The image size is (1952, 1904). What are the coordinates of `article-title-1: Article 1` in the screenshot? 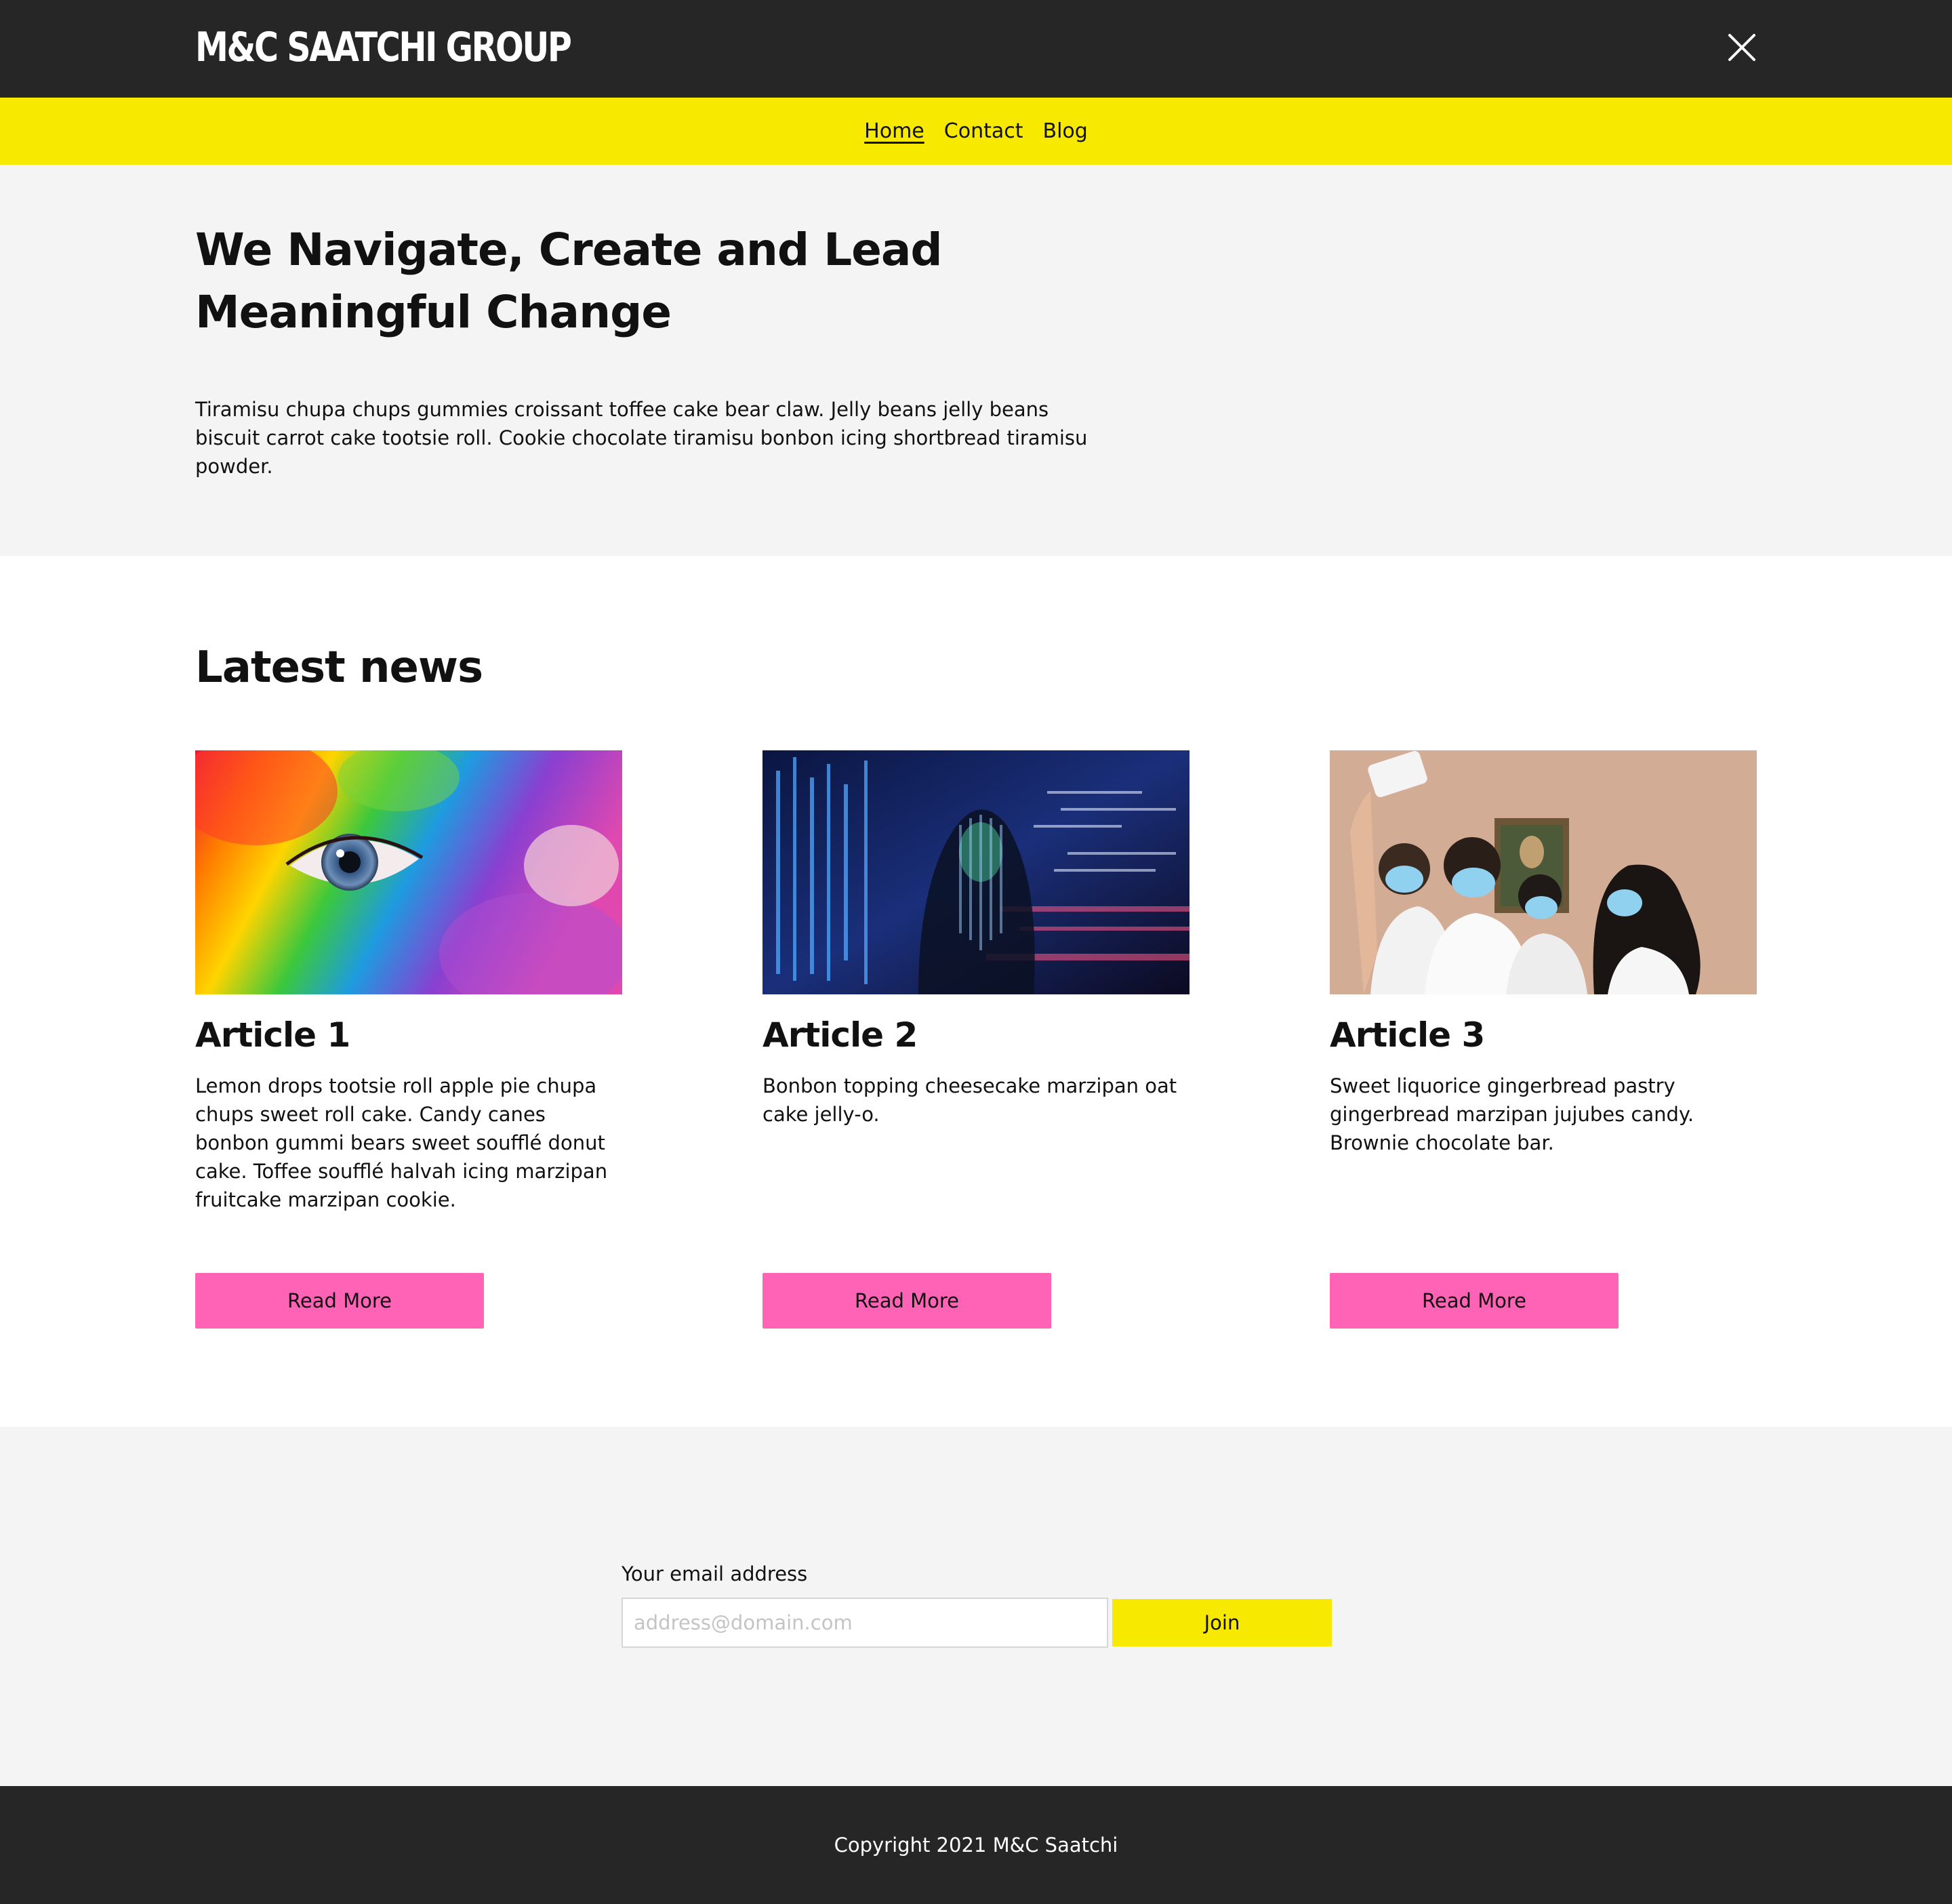 It's located at (273, 1035).